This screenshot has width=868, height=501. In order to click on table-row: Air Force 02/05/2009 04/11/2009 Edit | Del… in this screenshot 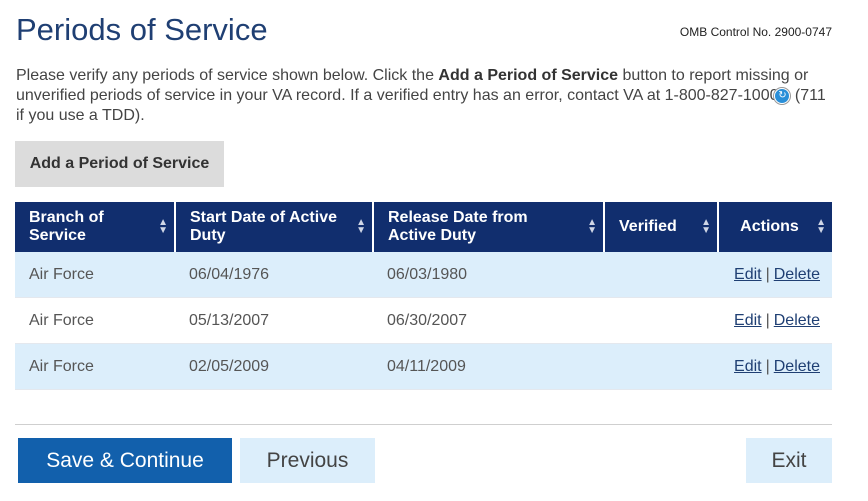, I will do `click(423, 366)`.